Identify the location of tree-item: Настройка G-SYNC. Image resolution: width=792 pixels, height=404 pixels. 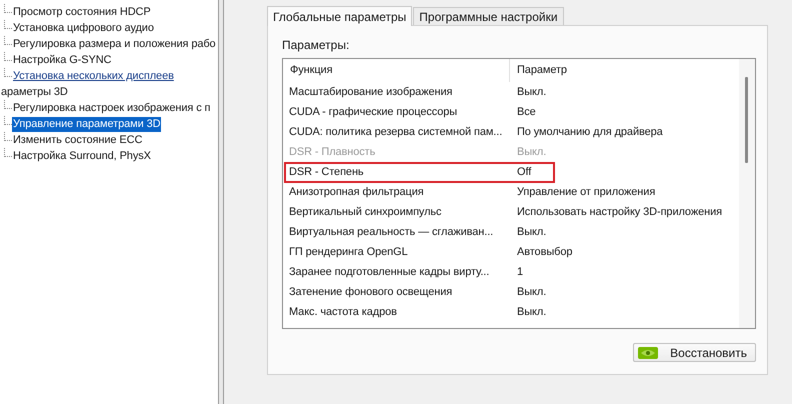
(62, 60).